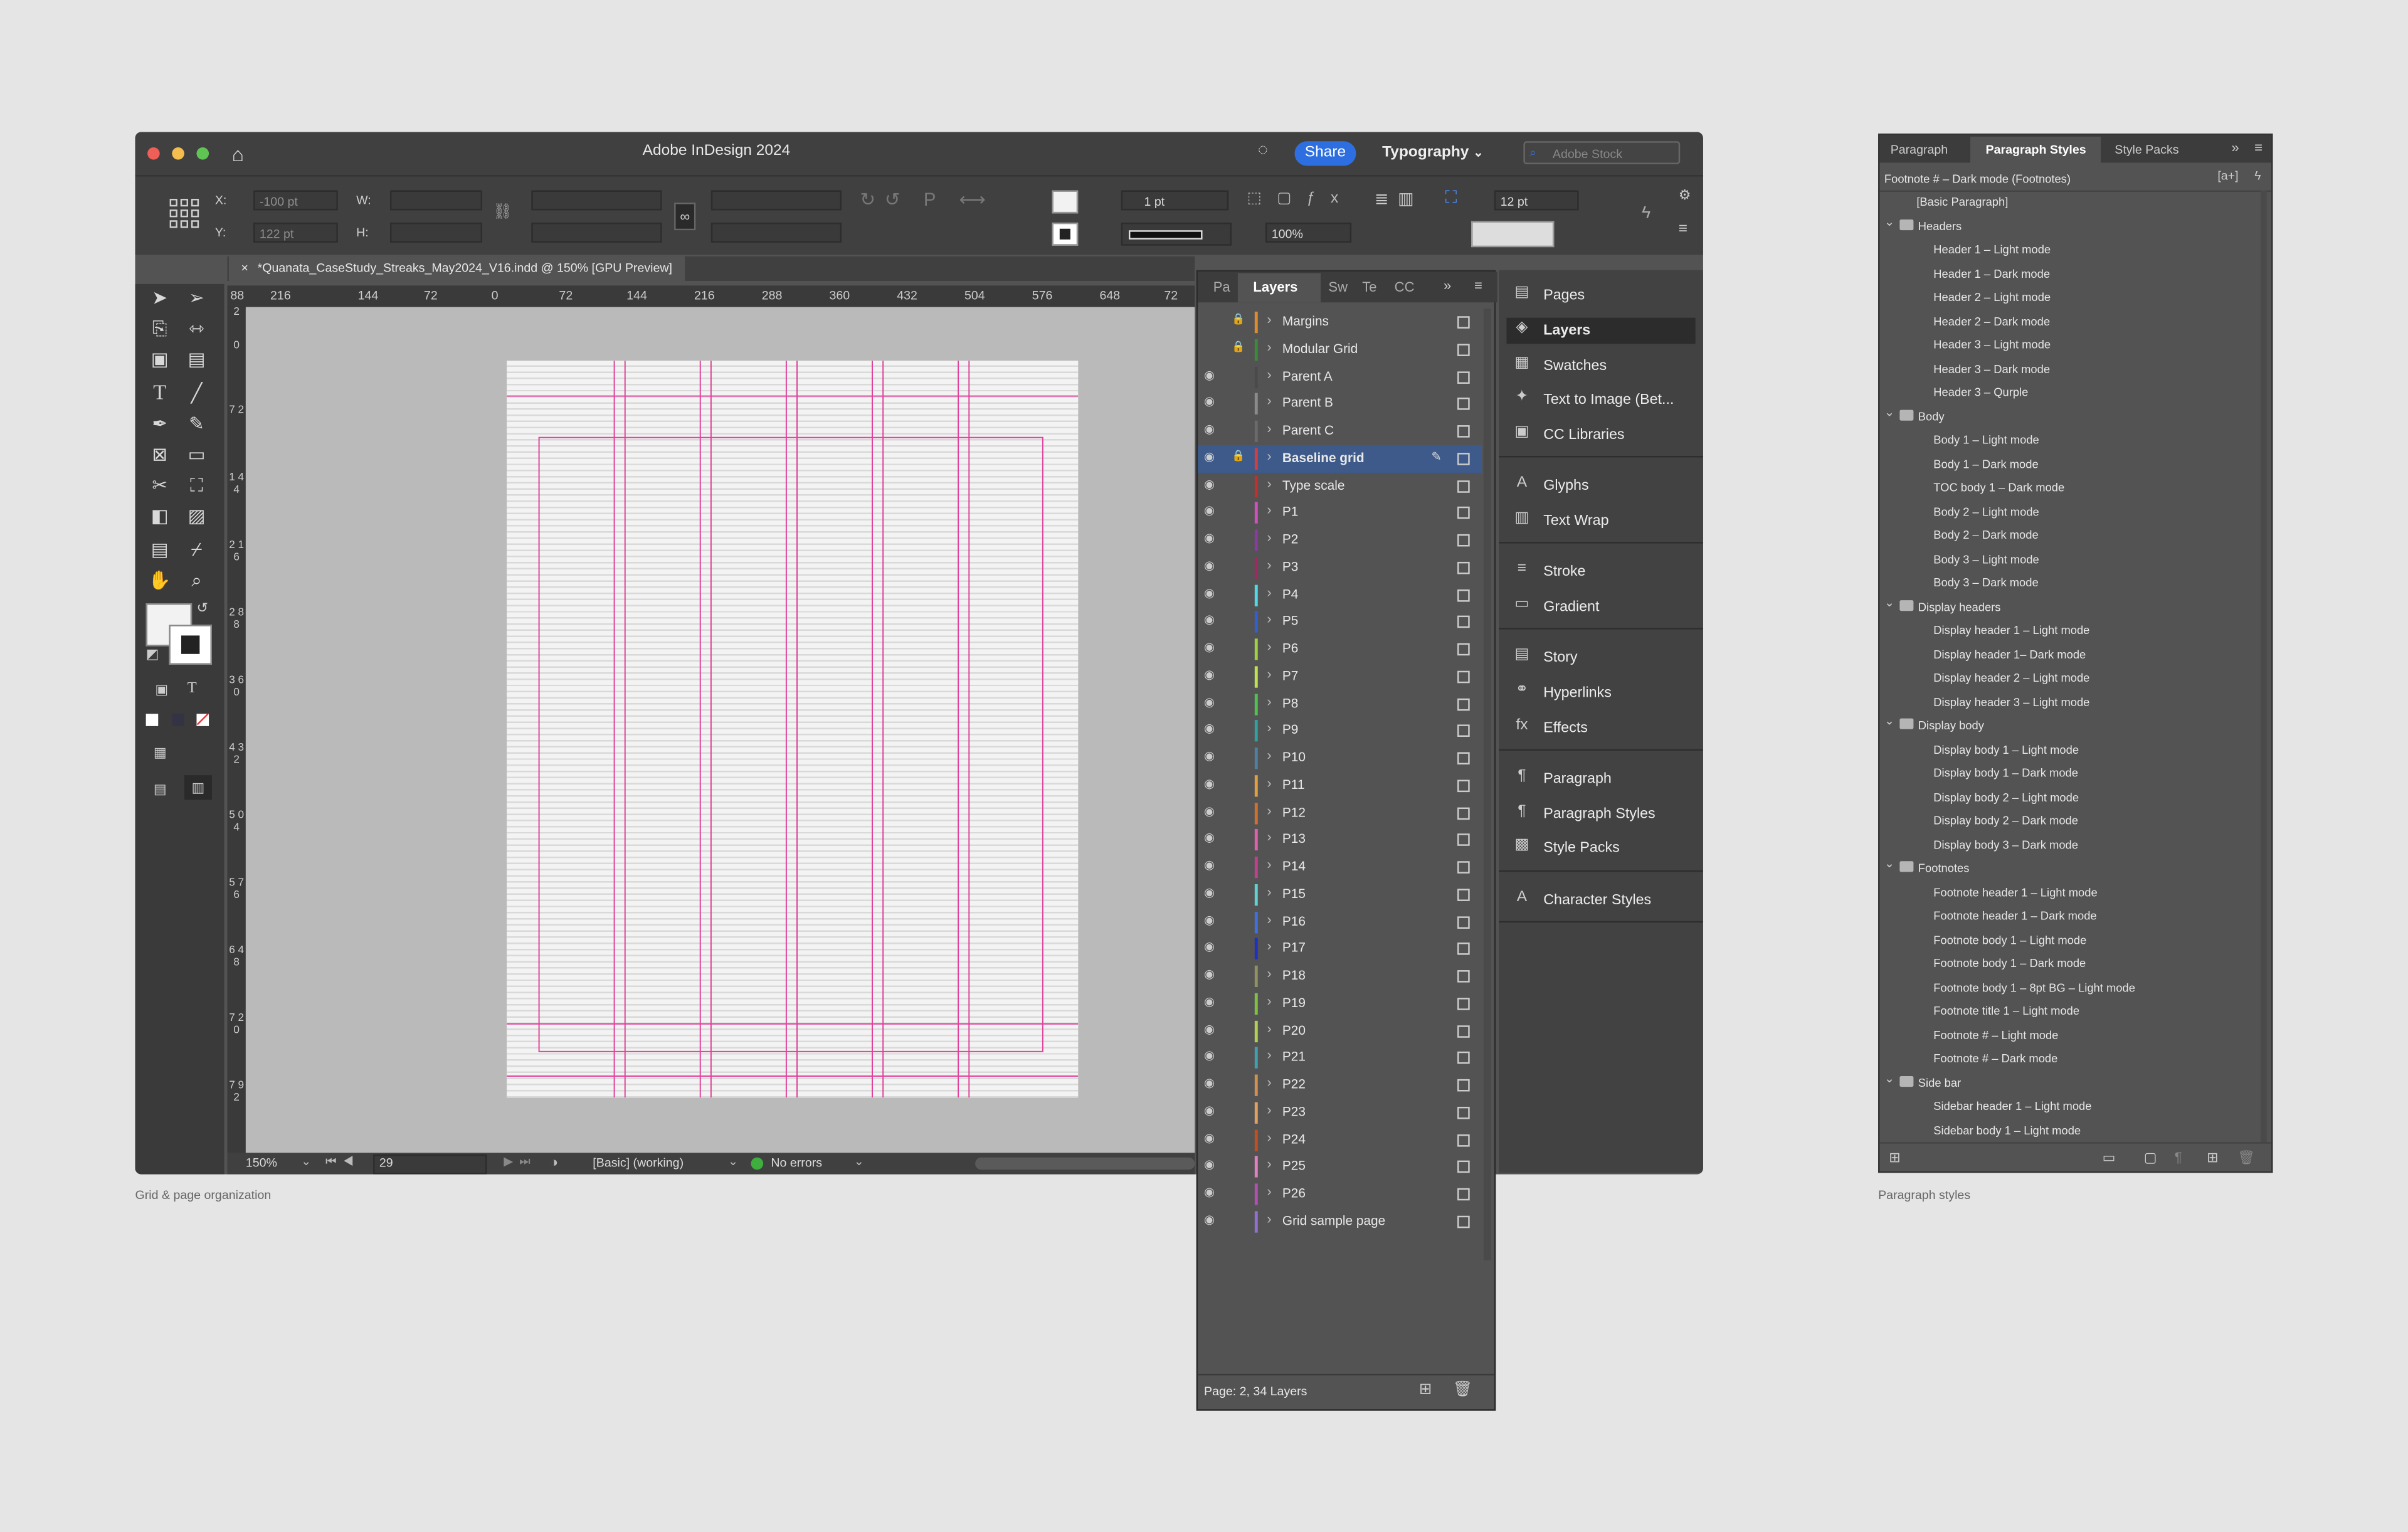 Image resolution: width=2408 pixels, height=1532 pixels. Describe the element at coordinates (2036, 150) in the screenshot. I see `tab-paragraph-styles: Paragraph Styles` at that location.